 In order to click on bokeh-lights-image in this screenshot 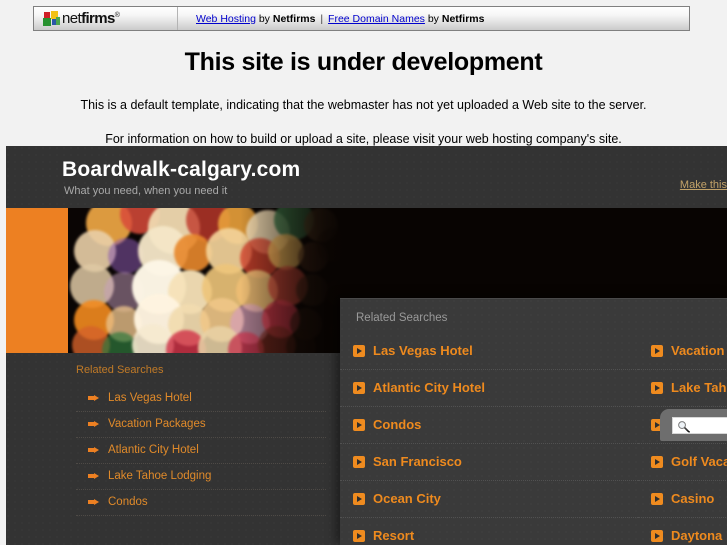, I will do `click(207, 280)`.